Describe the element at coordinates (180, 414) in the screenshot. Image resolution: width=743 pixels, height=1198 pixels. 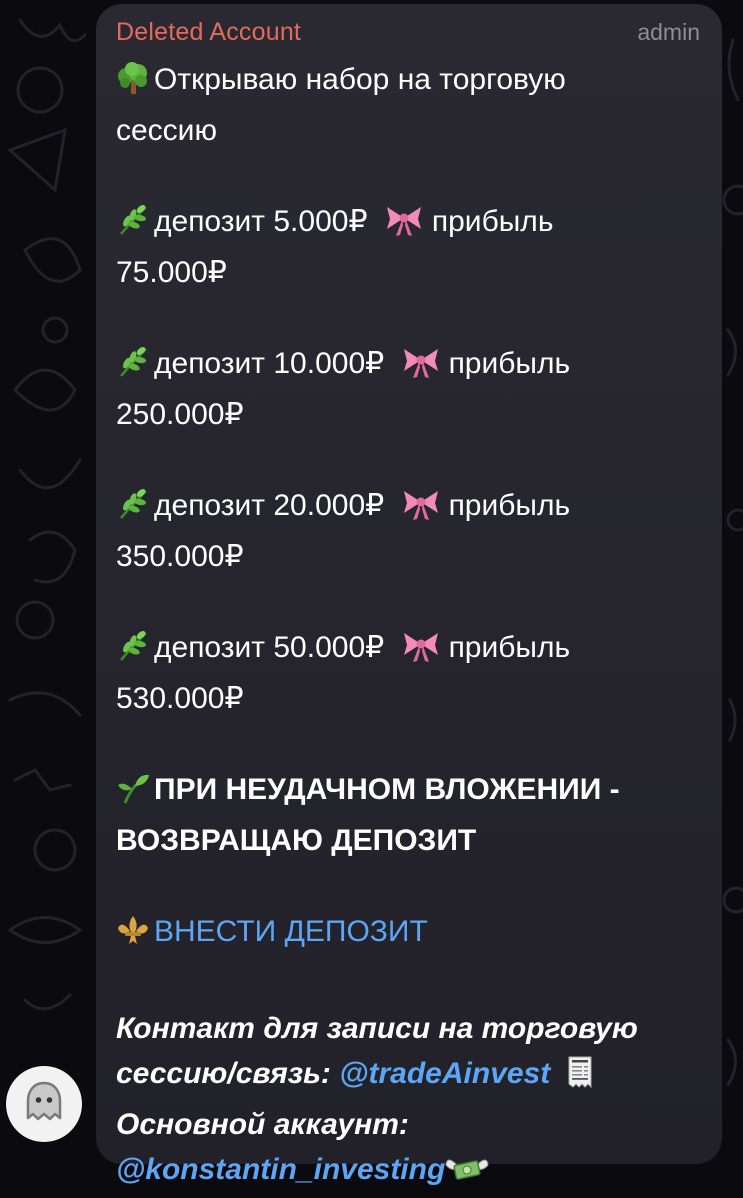
I see `tier-profit-value: 250.000₽` at that location.